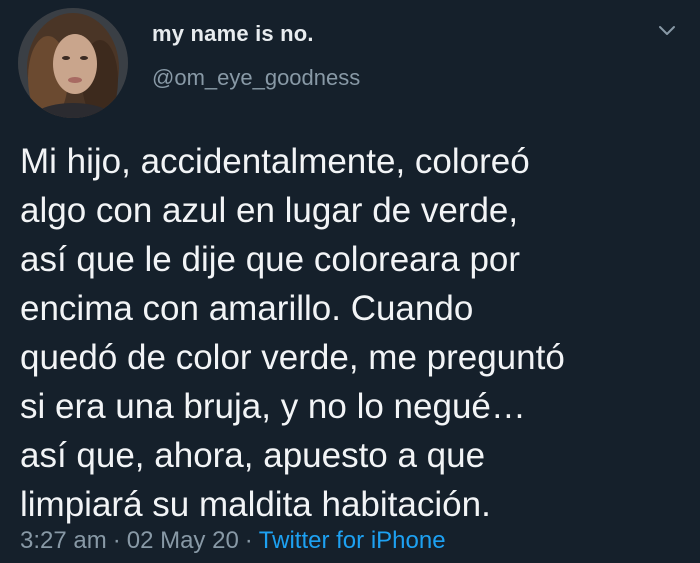 Image resolution: width=700 pixels, height=563 pixels. I want to click on avatar-image, so click(73, 63).